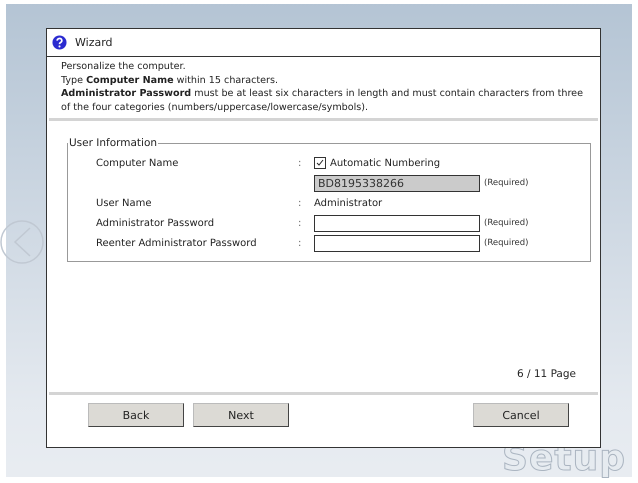 The height and width of the screenshot is (483, 638). What do you see at coordinates (59, 42) in the screenshot?
I see `help-icon` at bounding box center [59, 42].